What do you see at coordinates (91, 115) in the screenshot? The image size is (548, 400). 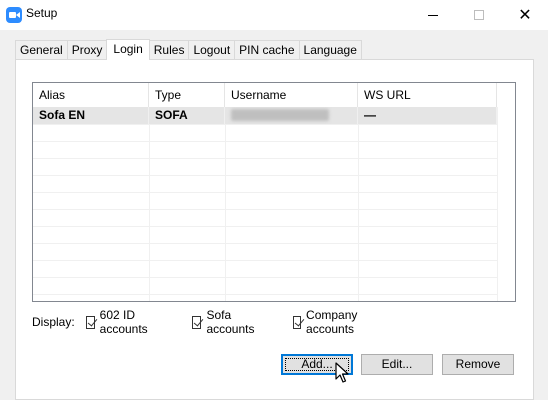 I see `alias-cell: Sofa EN` at bounding box center [91, 115].